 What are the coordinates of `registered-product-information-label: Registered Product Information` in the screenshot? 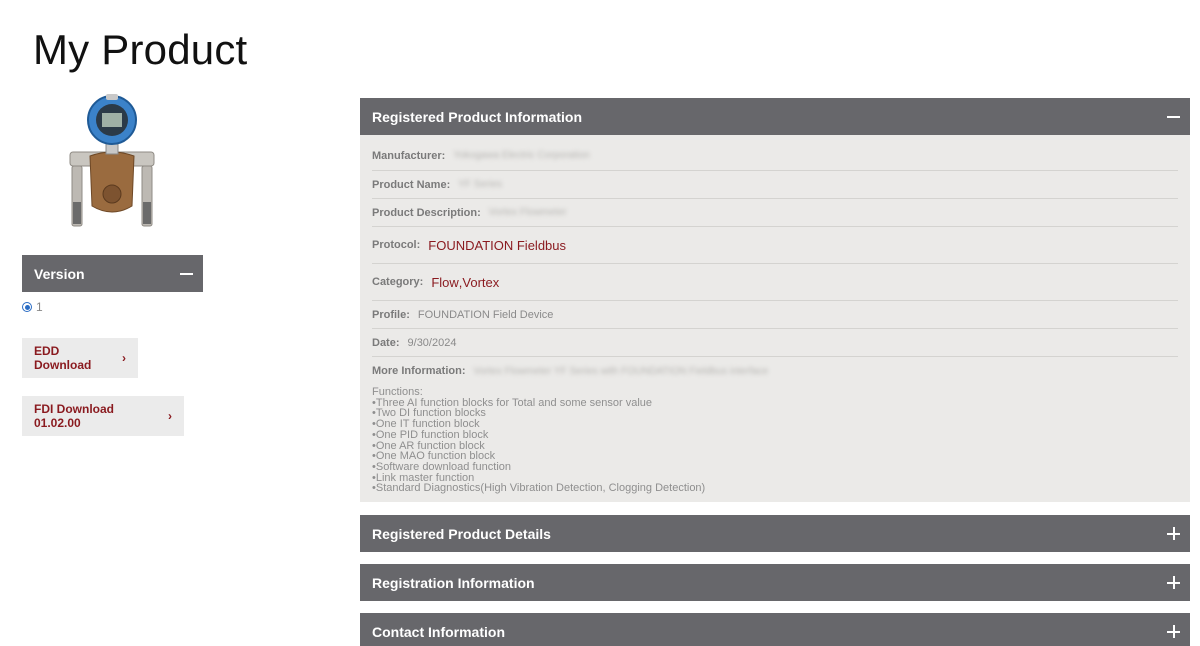 It's located at (477, 116).